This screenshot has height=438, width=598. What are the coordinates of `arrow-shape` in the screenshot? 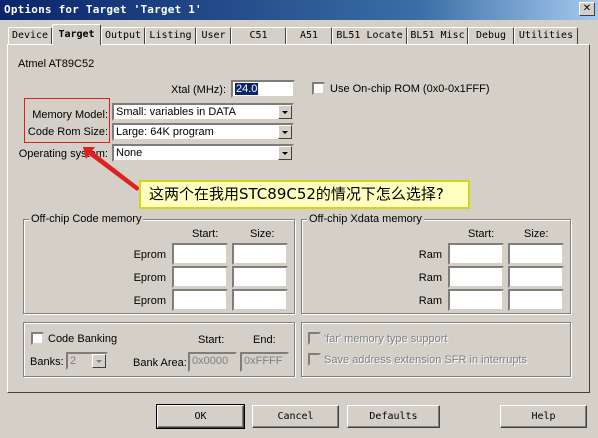 It's located at (111, 169).